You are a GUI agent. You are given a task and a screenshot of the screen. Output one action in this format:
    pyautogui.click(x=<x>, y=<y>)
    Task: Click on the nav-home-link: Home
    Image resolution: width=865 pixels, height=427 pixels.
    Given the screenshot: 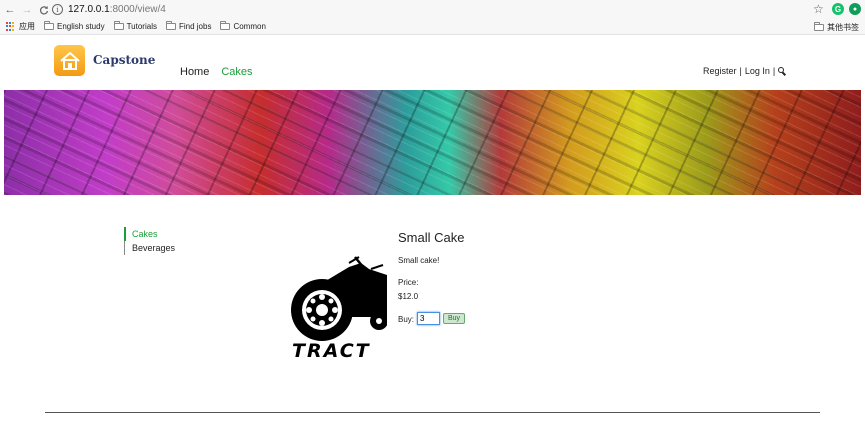 What is the action you would take?
    pyautogui.click(x=194, y=72)
    